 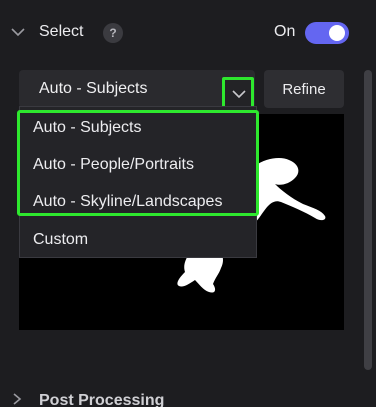 What do you see at coordinates (60, 240) in the screenshot?
I see `menu-item-custom: Custom` at bounding box center [60, 240].